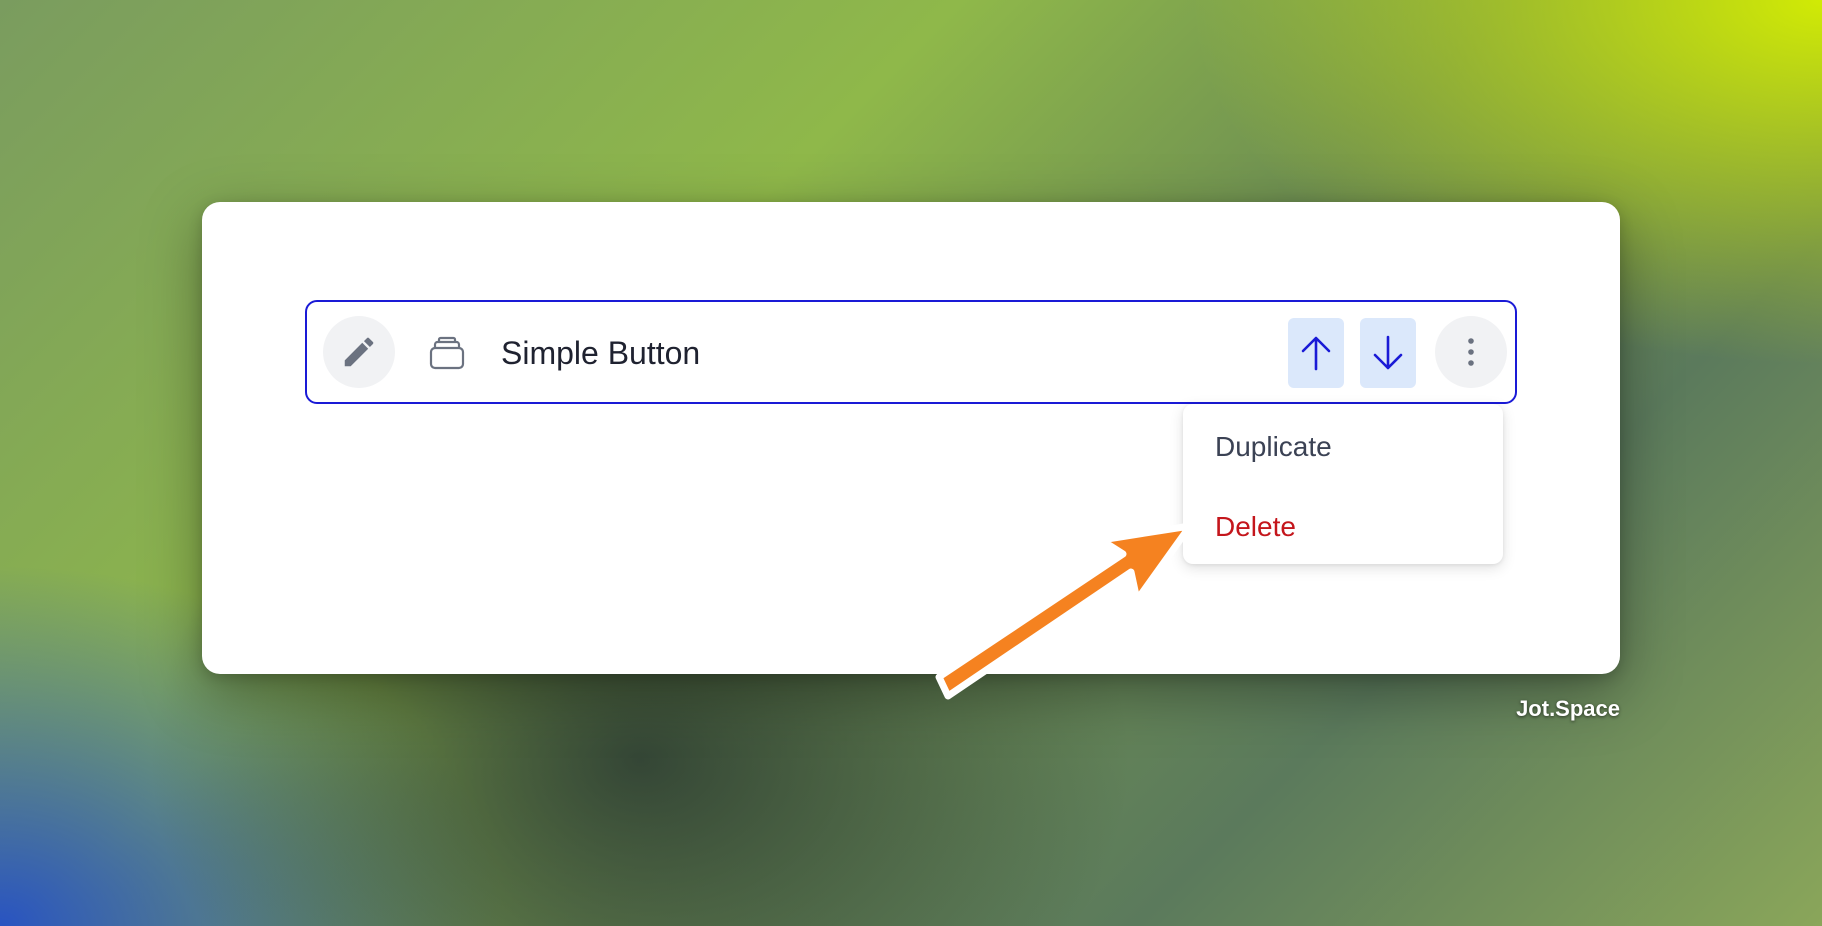 The image size is (1822, 926). I want to click on block-row: Simple Button, so click(911, 352).